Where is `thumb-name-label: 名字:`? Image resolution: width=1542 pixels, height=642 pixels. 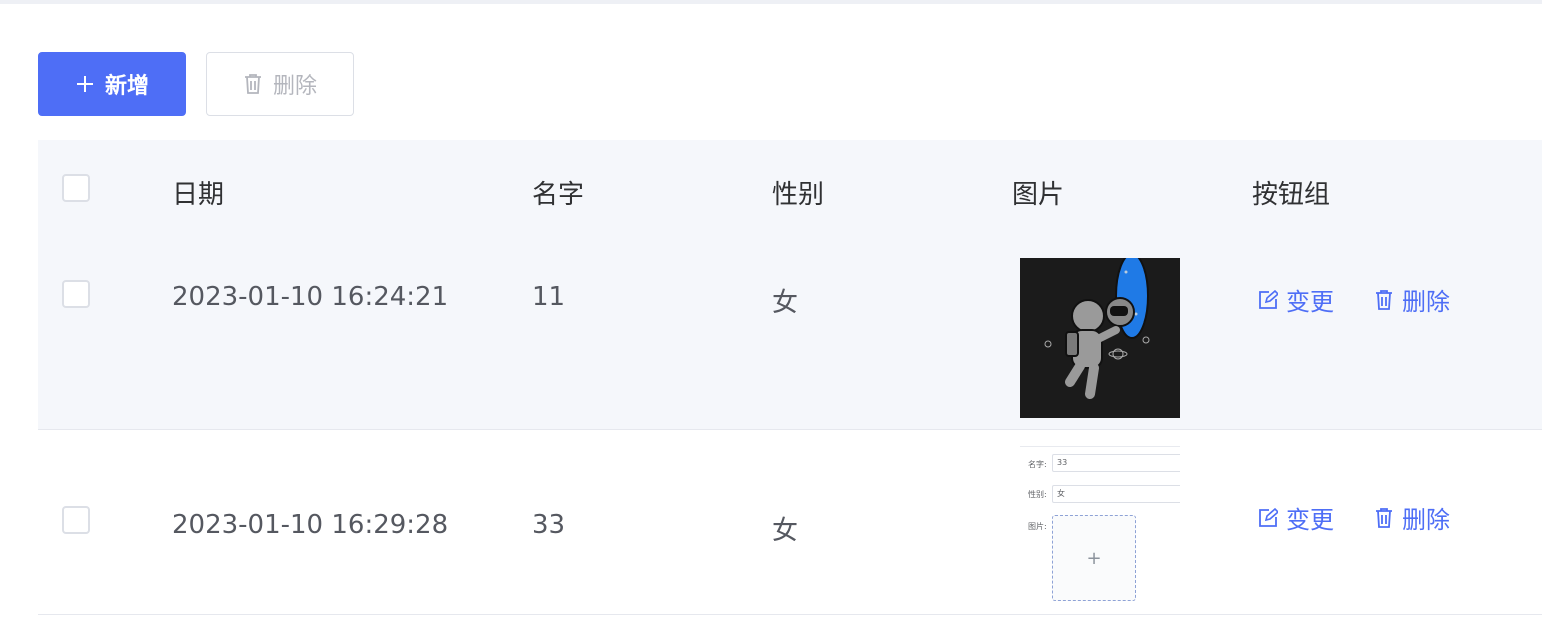 thumb-name-label: 名字: is located at coordinates (1037, 464).